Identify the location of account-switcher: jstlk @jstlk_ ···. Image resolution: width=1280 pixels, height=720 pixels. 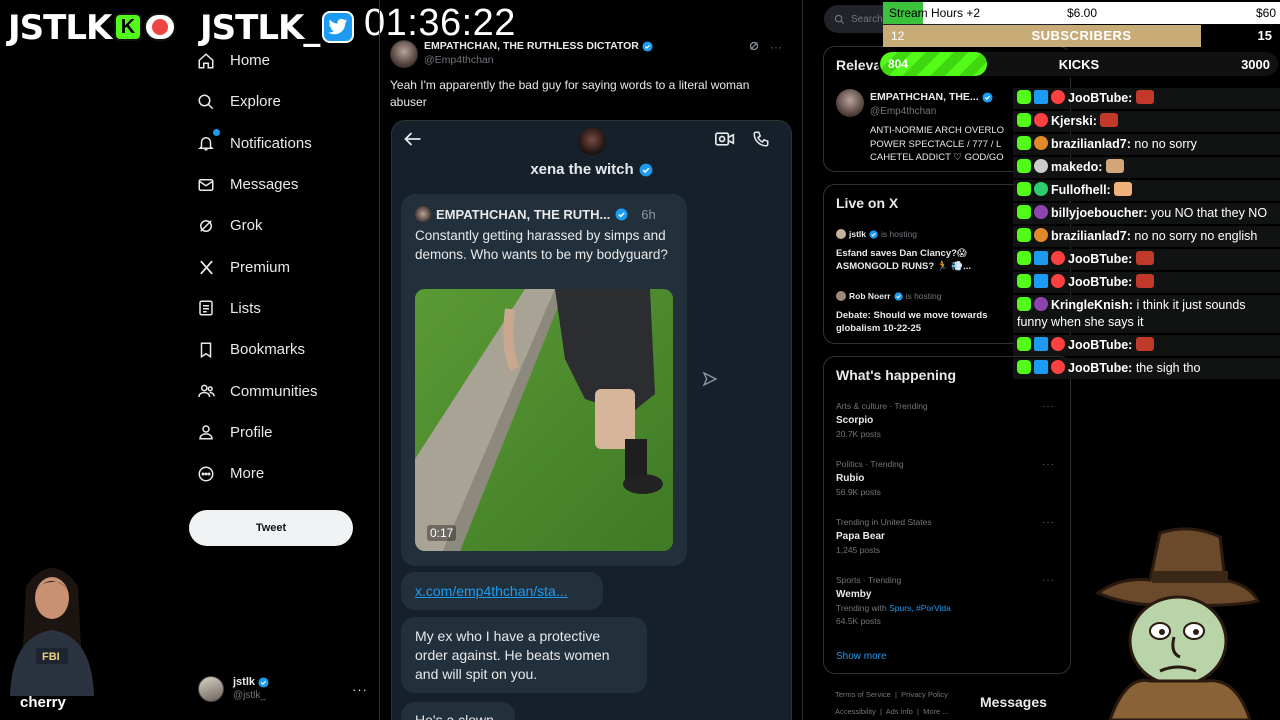
(283, 689).